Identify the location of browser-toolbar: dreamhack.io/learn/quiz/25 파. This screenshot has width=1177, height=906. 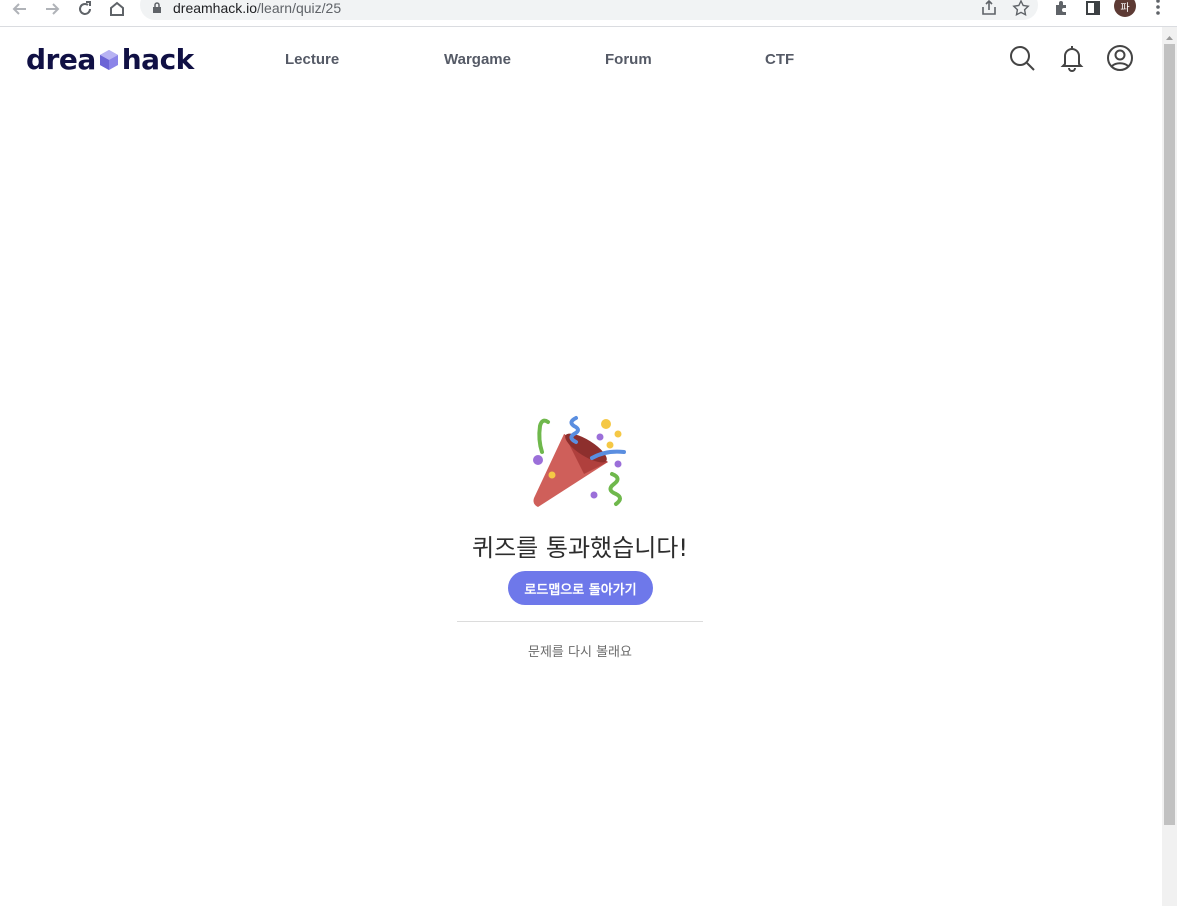
(588, 13).